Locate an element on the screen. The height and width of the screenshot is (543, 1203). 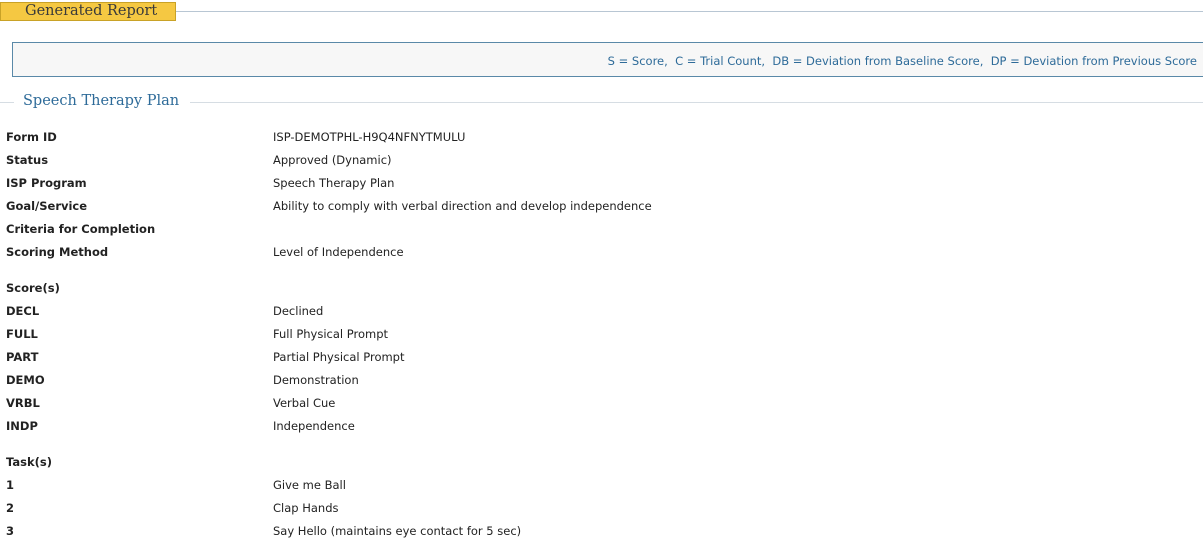
detail-value: ISP-DEMOTPHL-H9Q4NFNYTMULU is located at coordinates (369, 137).